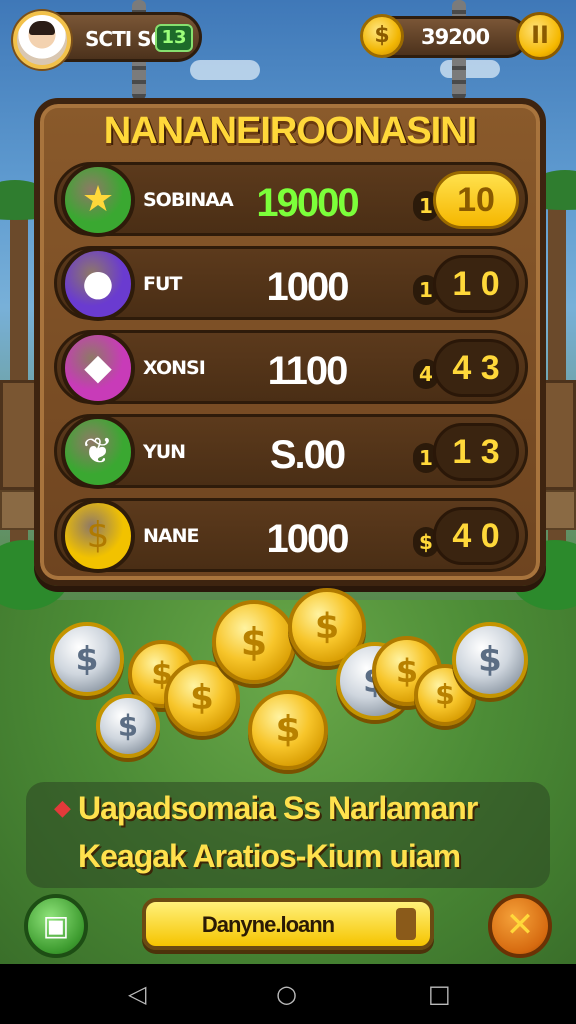 The height and width of the screenshot is (1024, 576). I want to click on home-icon: ○, so click(286, 994).